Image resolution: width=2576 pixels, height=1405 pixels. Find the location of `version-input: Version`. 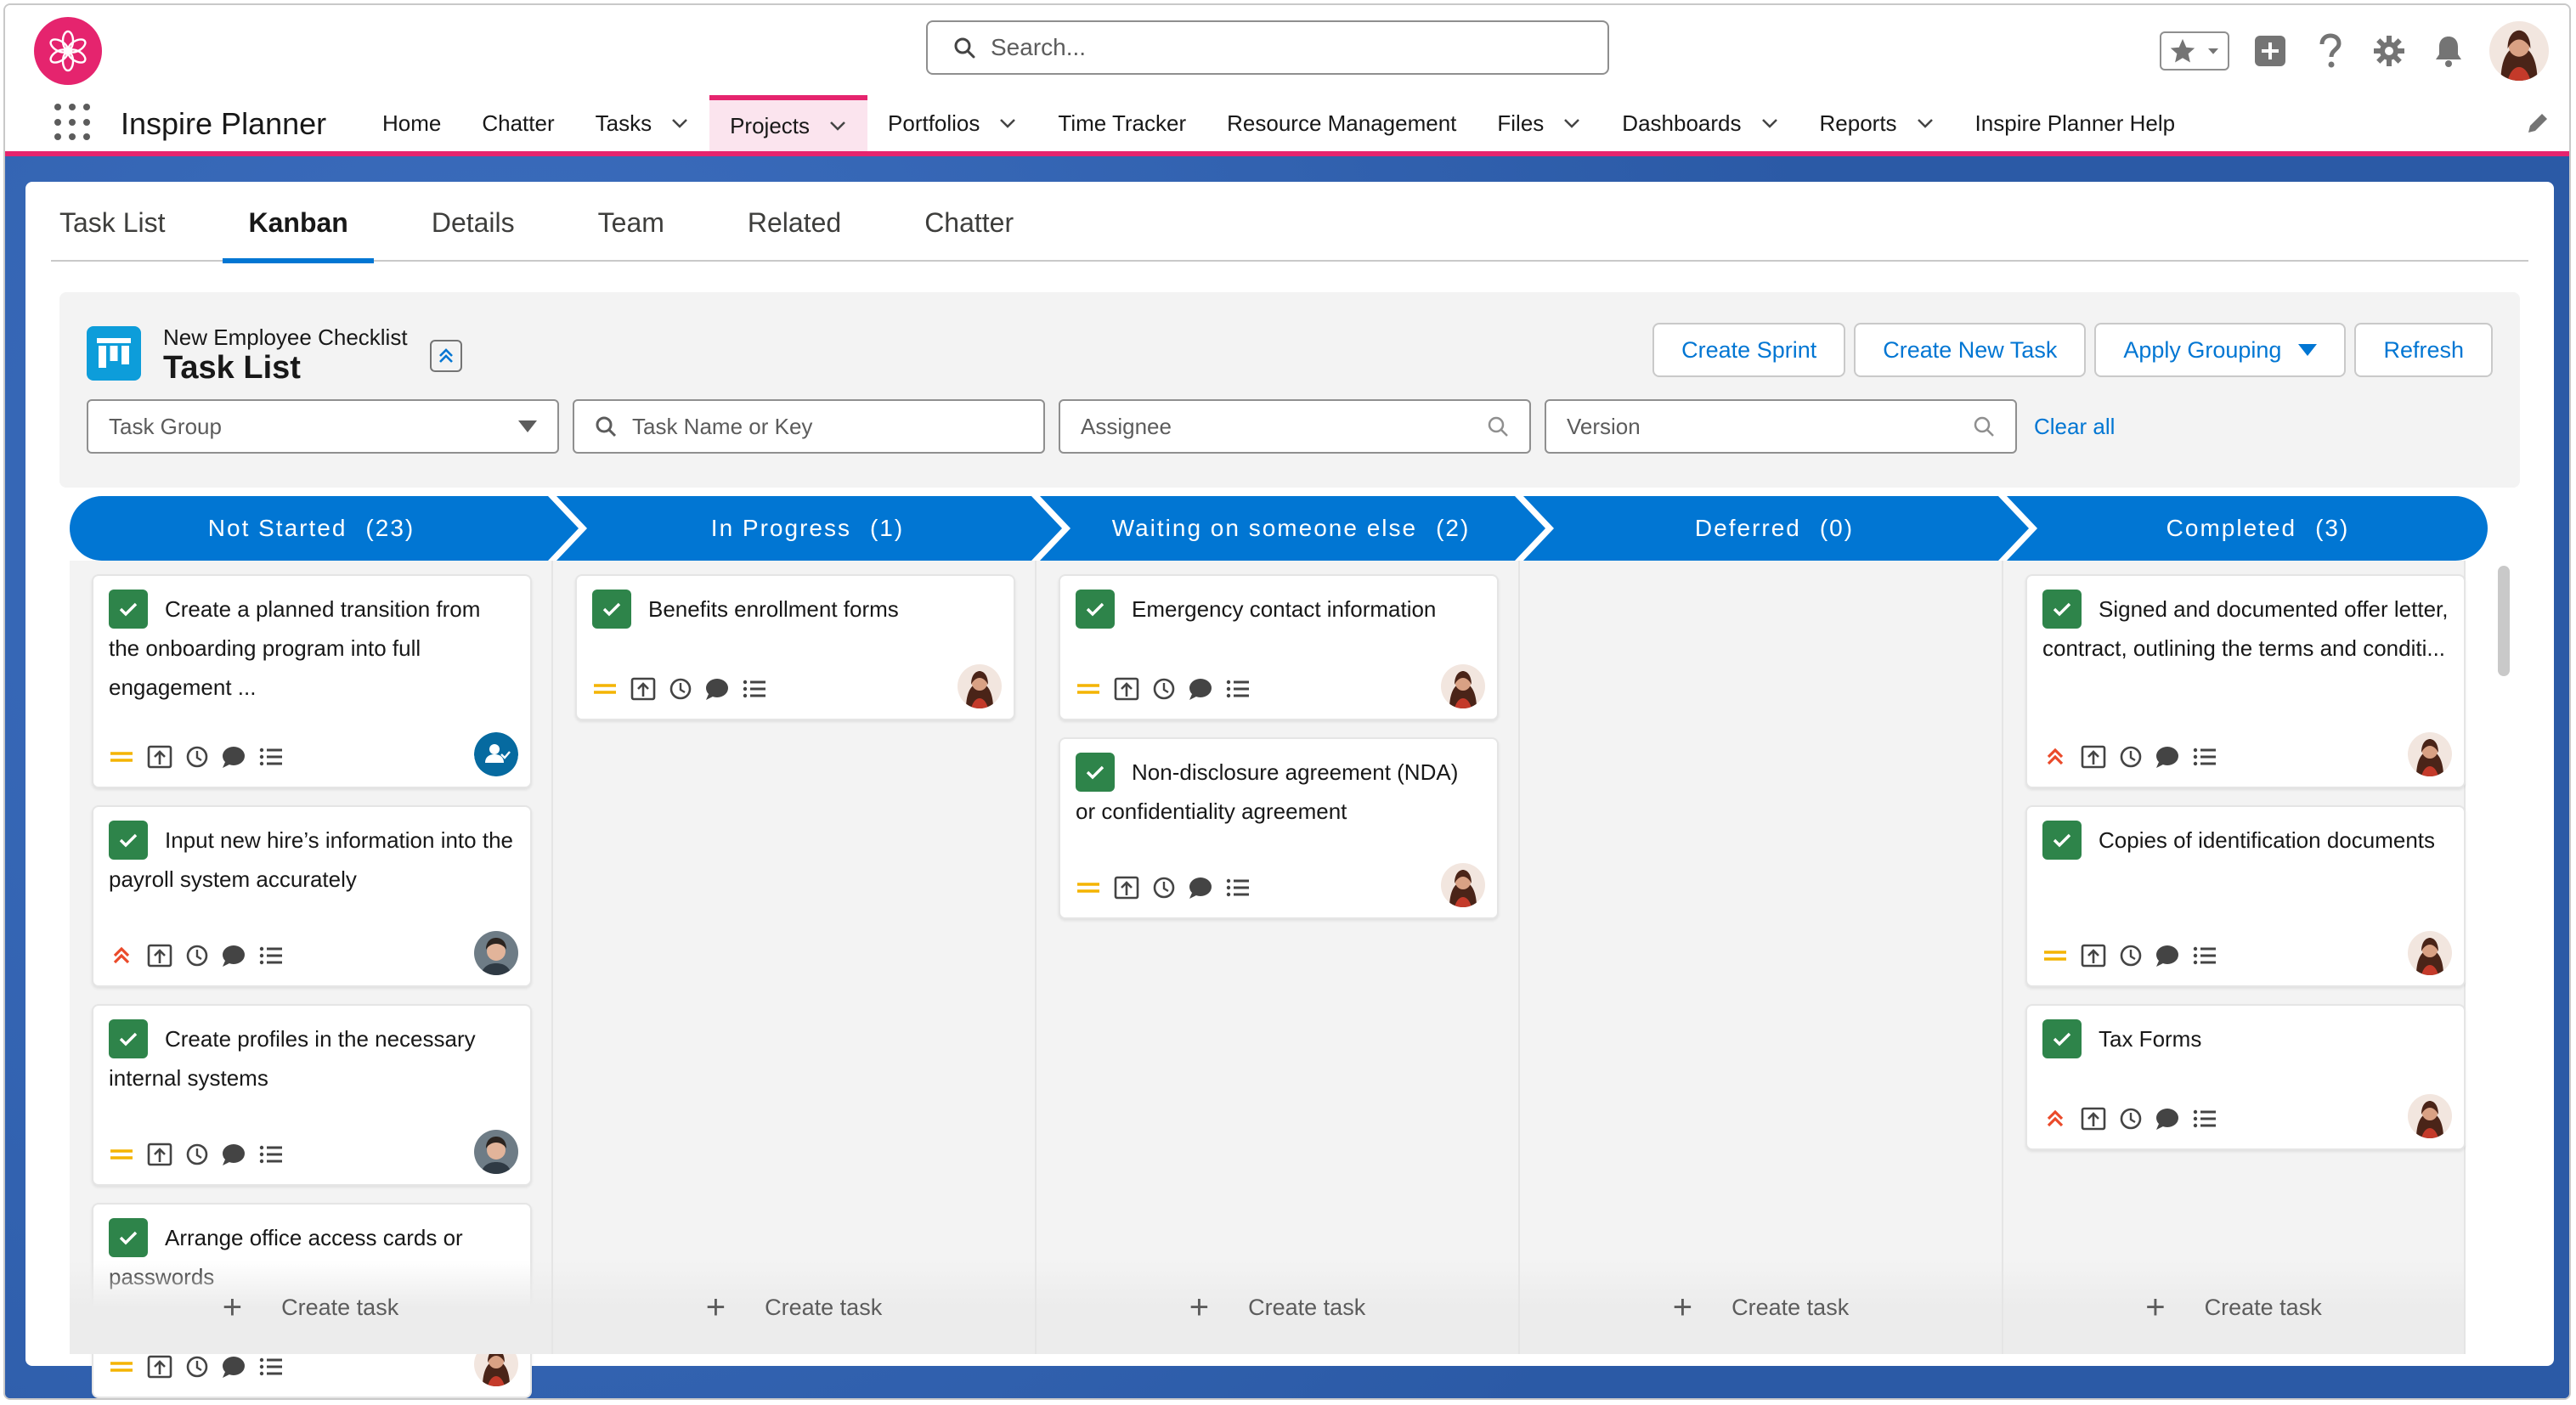

version-input: Version is located at coordinates (1781, 426).